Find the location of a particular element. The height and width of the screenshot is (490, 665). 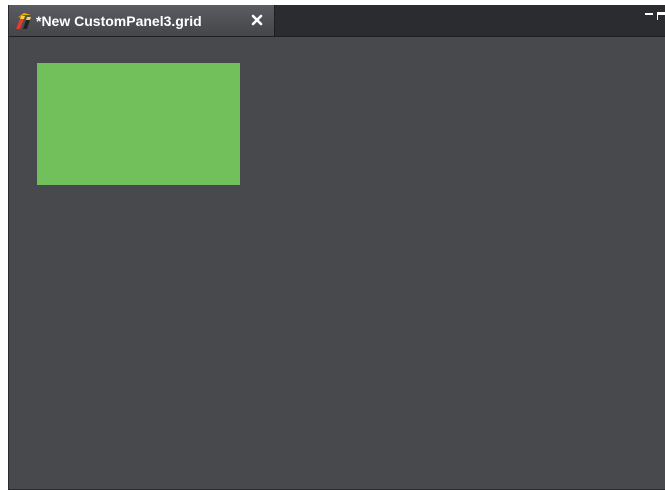

window-controls is located at coordinates (648, 16).